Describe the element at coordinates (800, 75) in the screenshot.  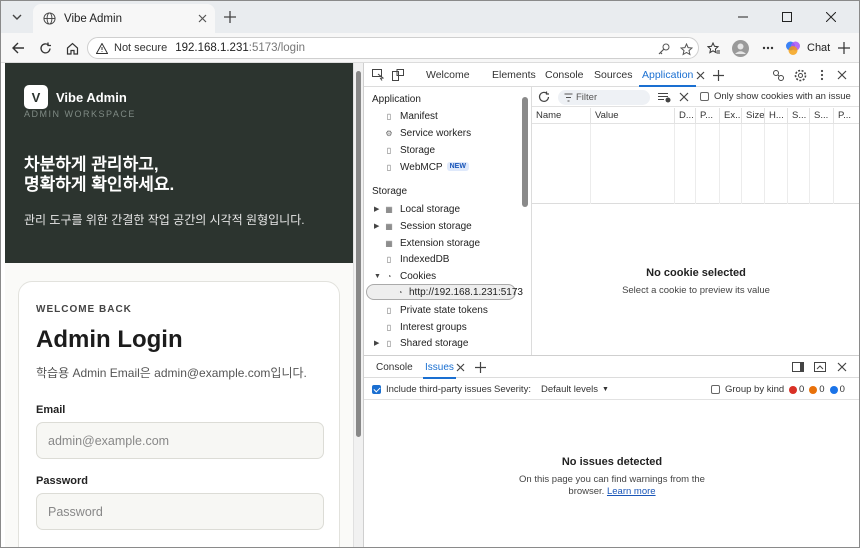
I see `settings-gear-icon` at that location.